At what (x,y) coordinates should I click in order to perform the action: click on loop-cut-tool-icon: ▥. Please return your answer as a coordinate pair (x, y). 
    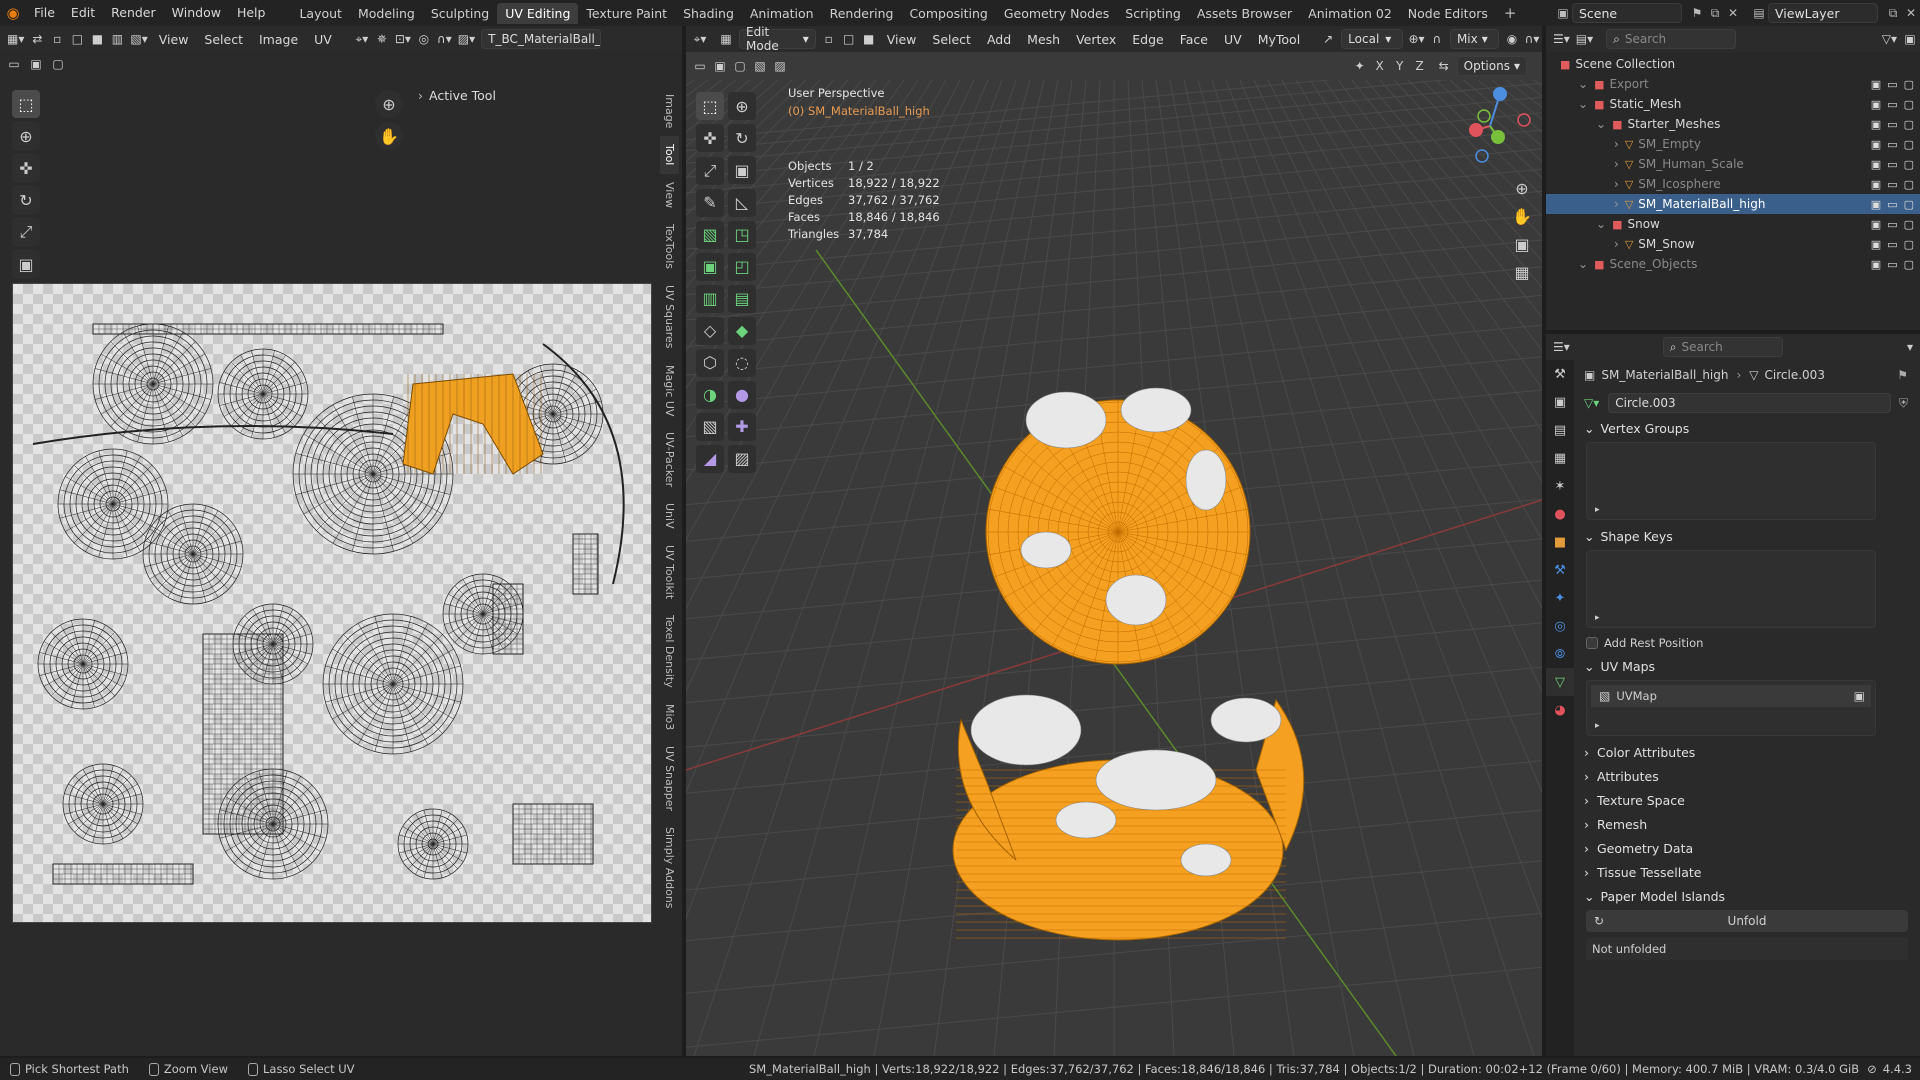
    Looking at the image, I should click on (710, 298).